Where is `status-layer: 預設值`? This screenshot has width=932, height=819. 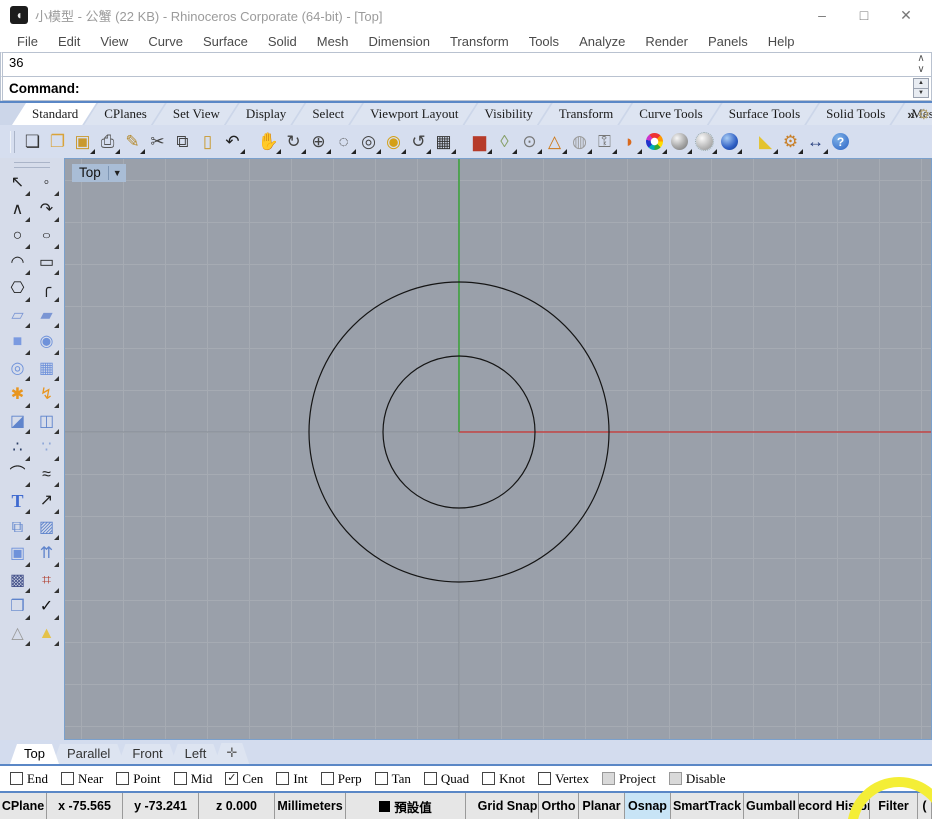
status-layer: 預設值 is located at coordinates (406, 806).